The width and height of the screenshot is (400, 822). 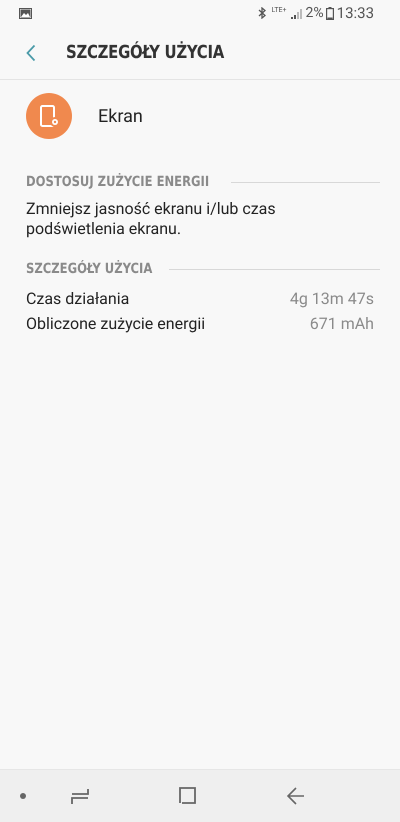 I want to click on home-icon, so click(x=188, y=796).